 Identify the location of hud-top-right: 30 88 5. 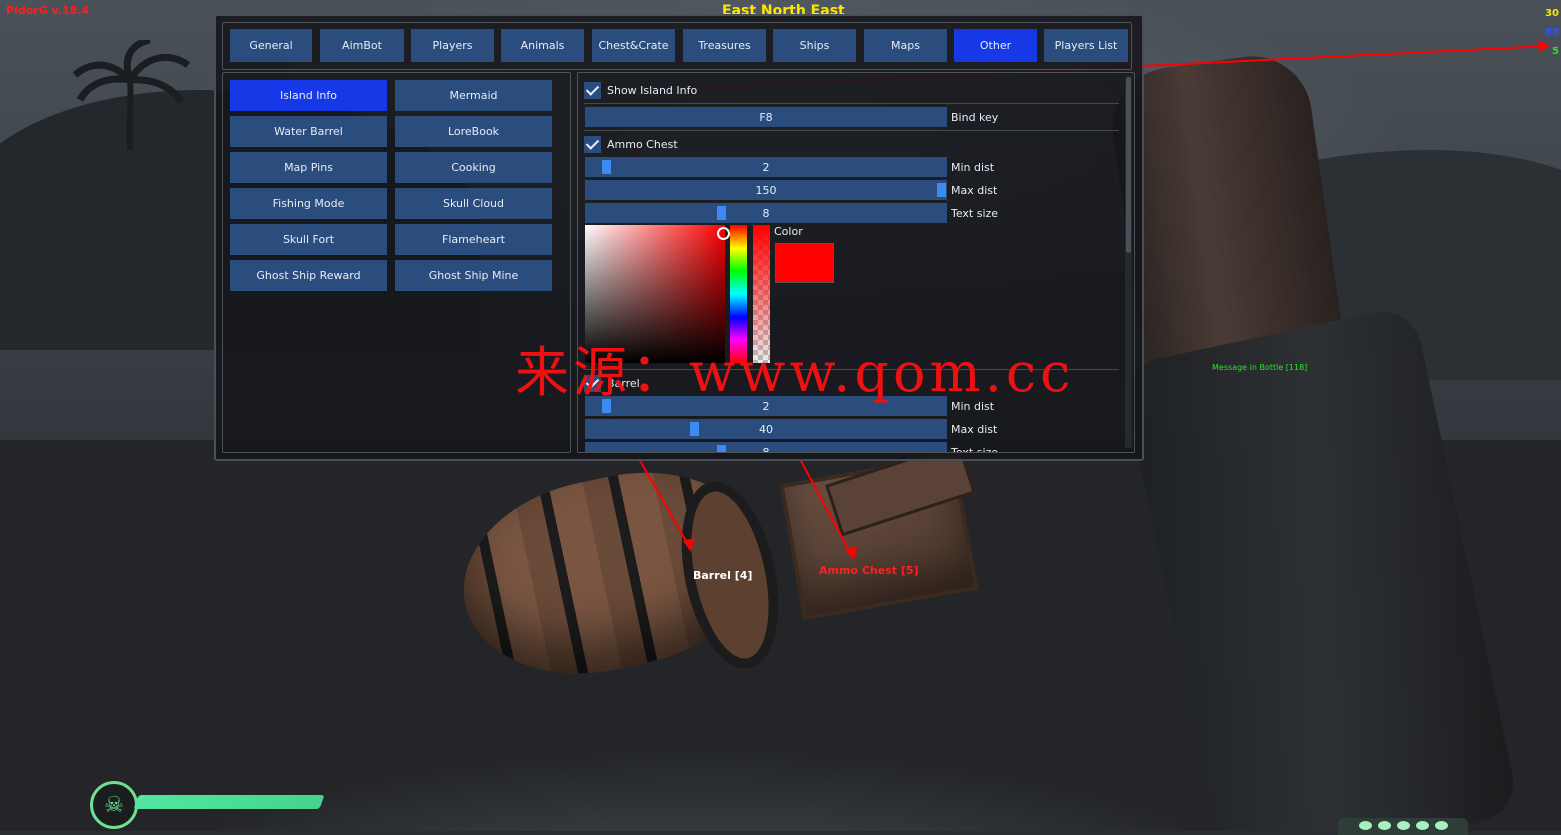
(1552, 32).